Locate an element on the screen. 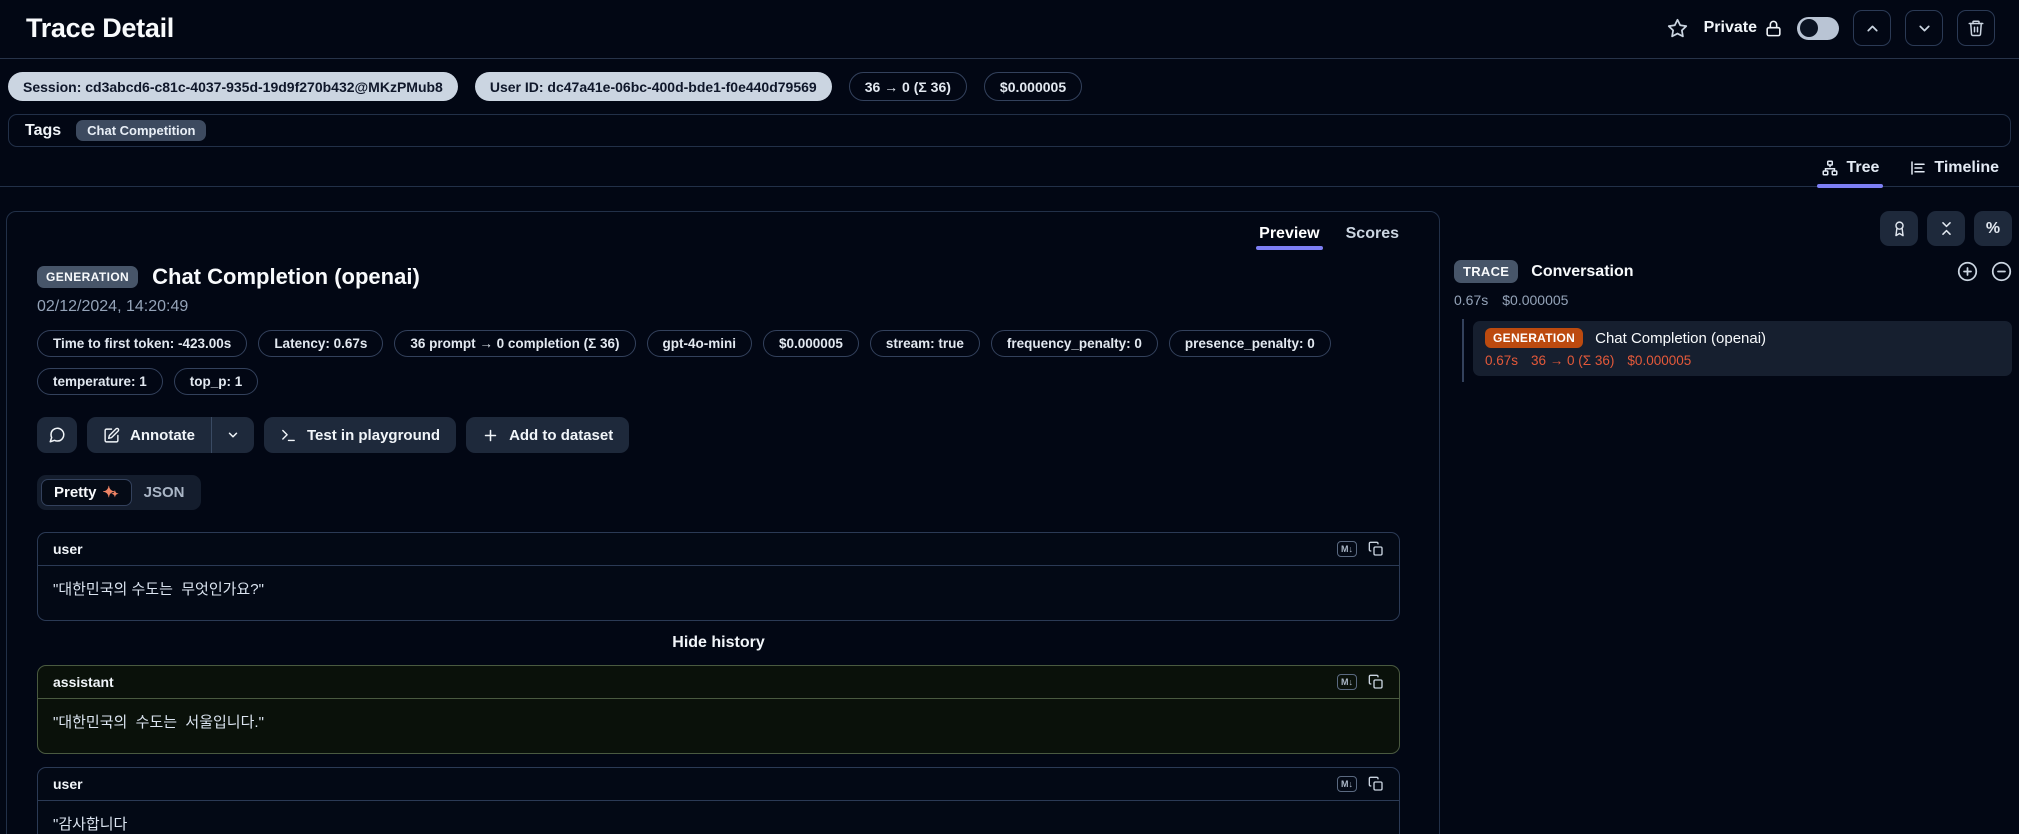 The height and width of the screenshot is (834, 2019). comment-button is located at coordinates (57, 435).